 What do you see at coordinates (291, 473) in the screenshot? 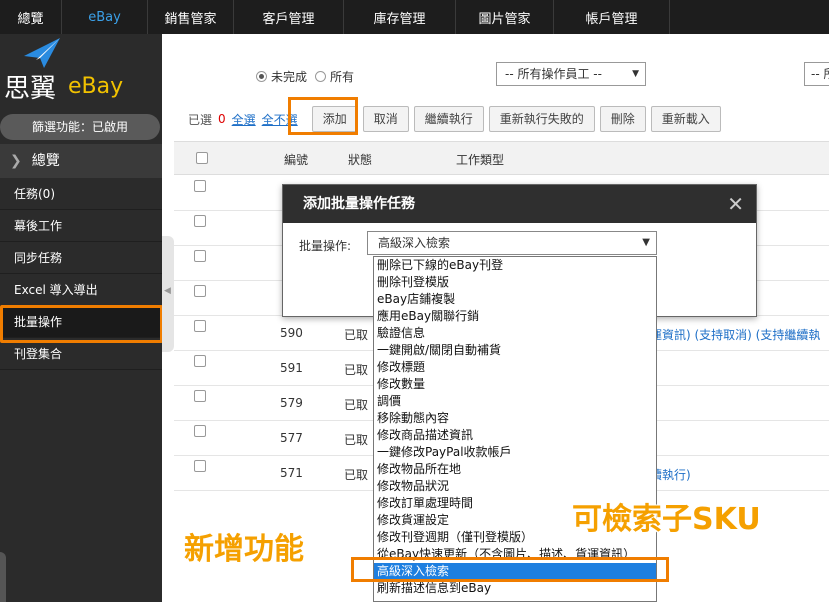
I see `row-id: 571` at bounding box center [291, 473].